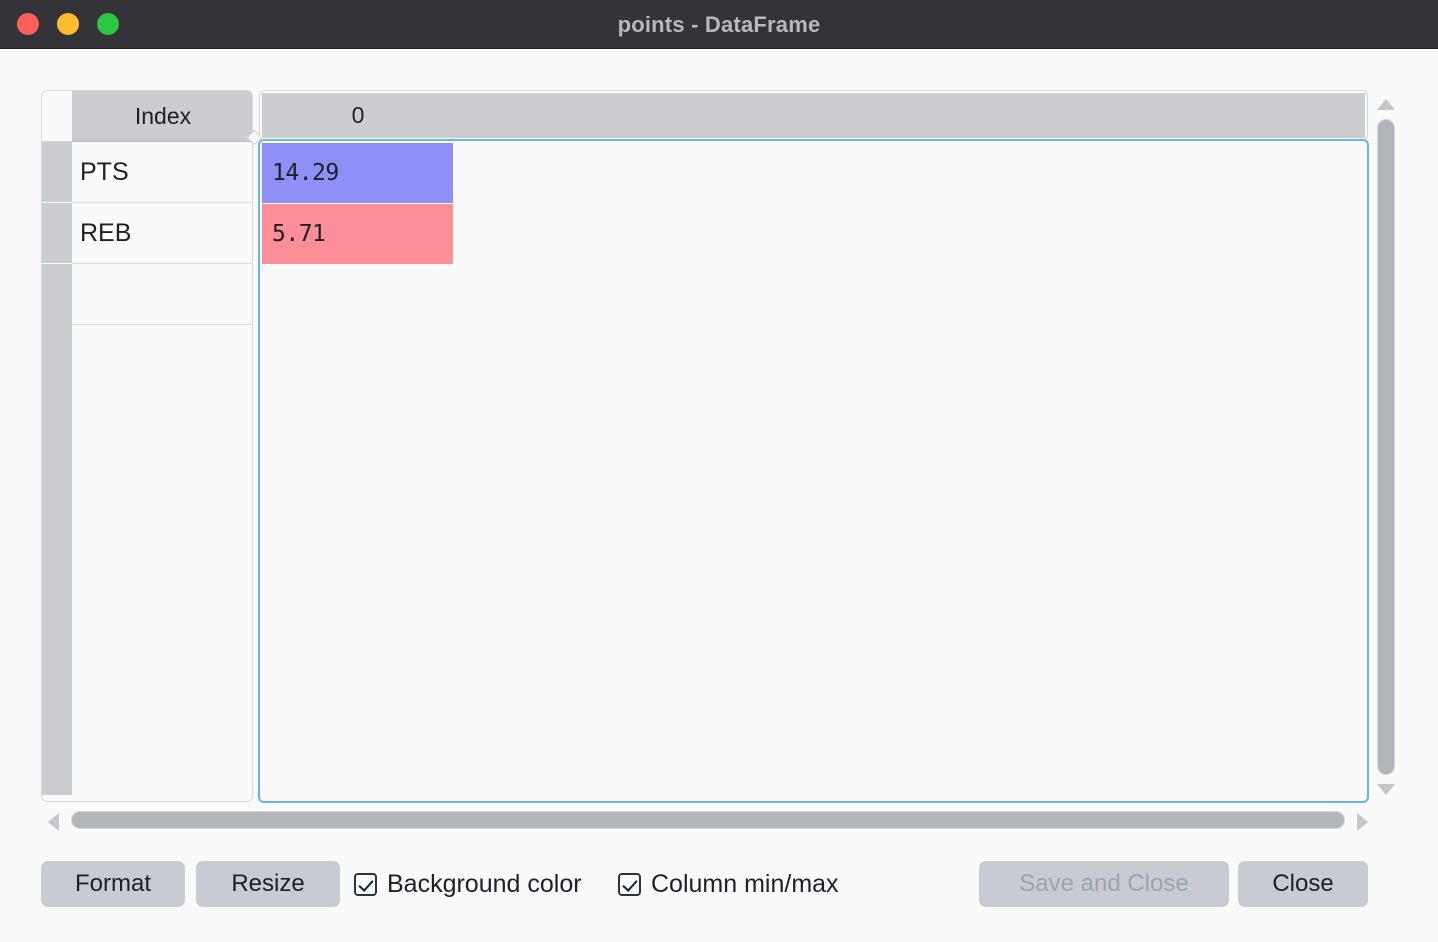 This screenshot has height=942, width=1438. I want to click on index-row-empty, so click(162, 294).